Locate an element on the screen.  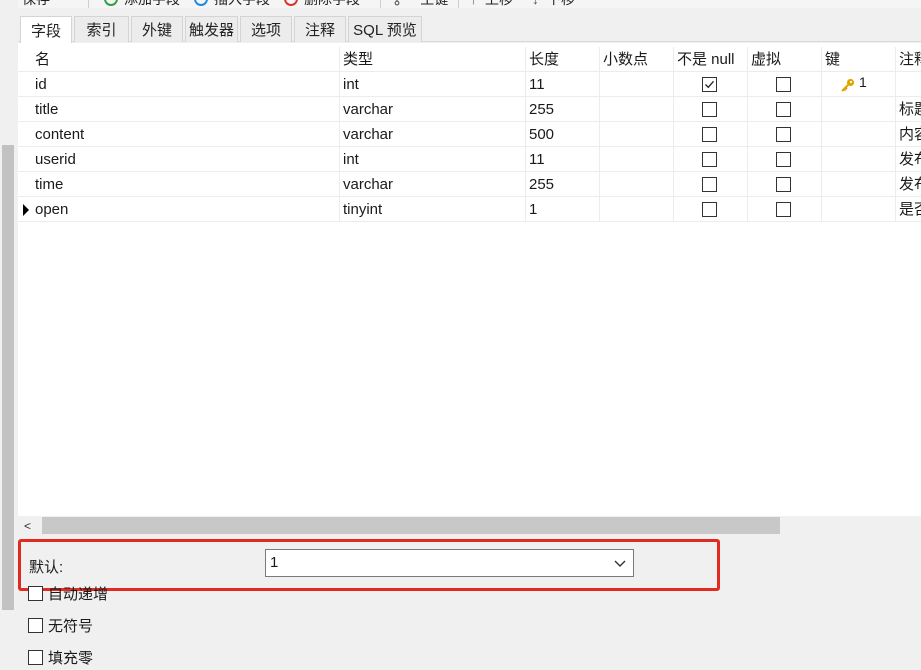
left-scrollbar-thumb is located at coordinates (8, 377).